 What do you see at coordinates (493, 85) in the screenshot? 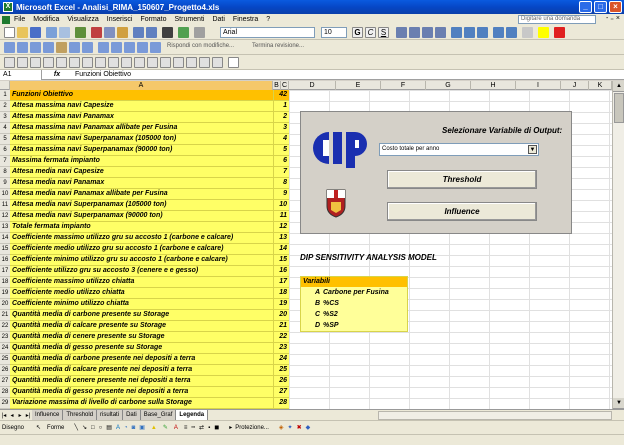
I see `column-header-h: H` at bounding box center [493, 85].